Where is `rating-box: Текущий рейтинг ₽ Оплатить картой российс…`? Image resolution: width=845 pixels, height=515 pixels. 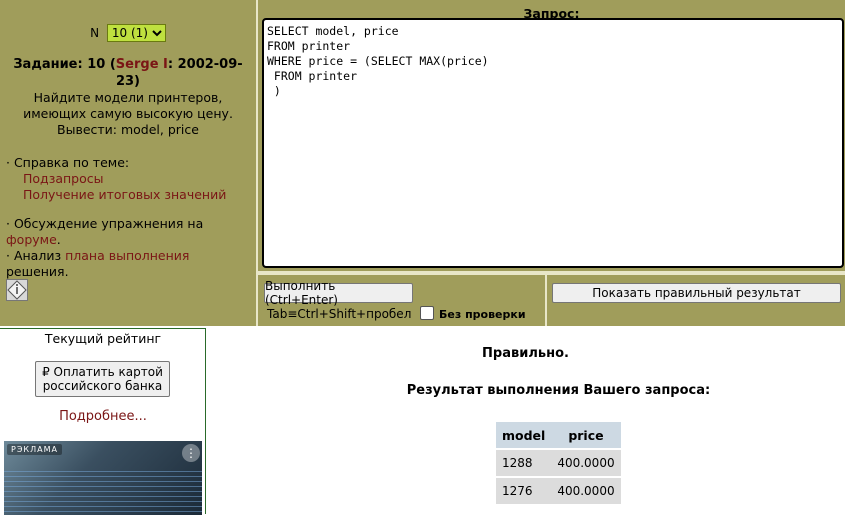 rating-box: Текущий рейтинг ₽ Оплатить картой российс… is located at coordinates (103, 421).